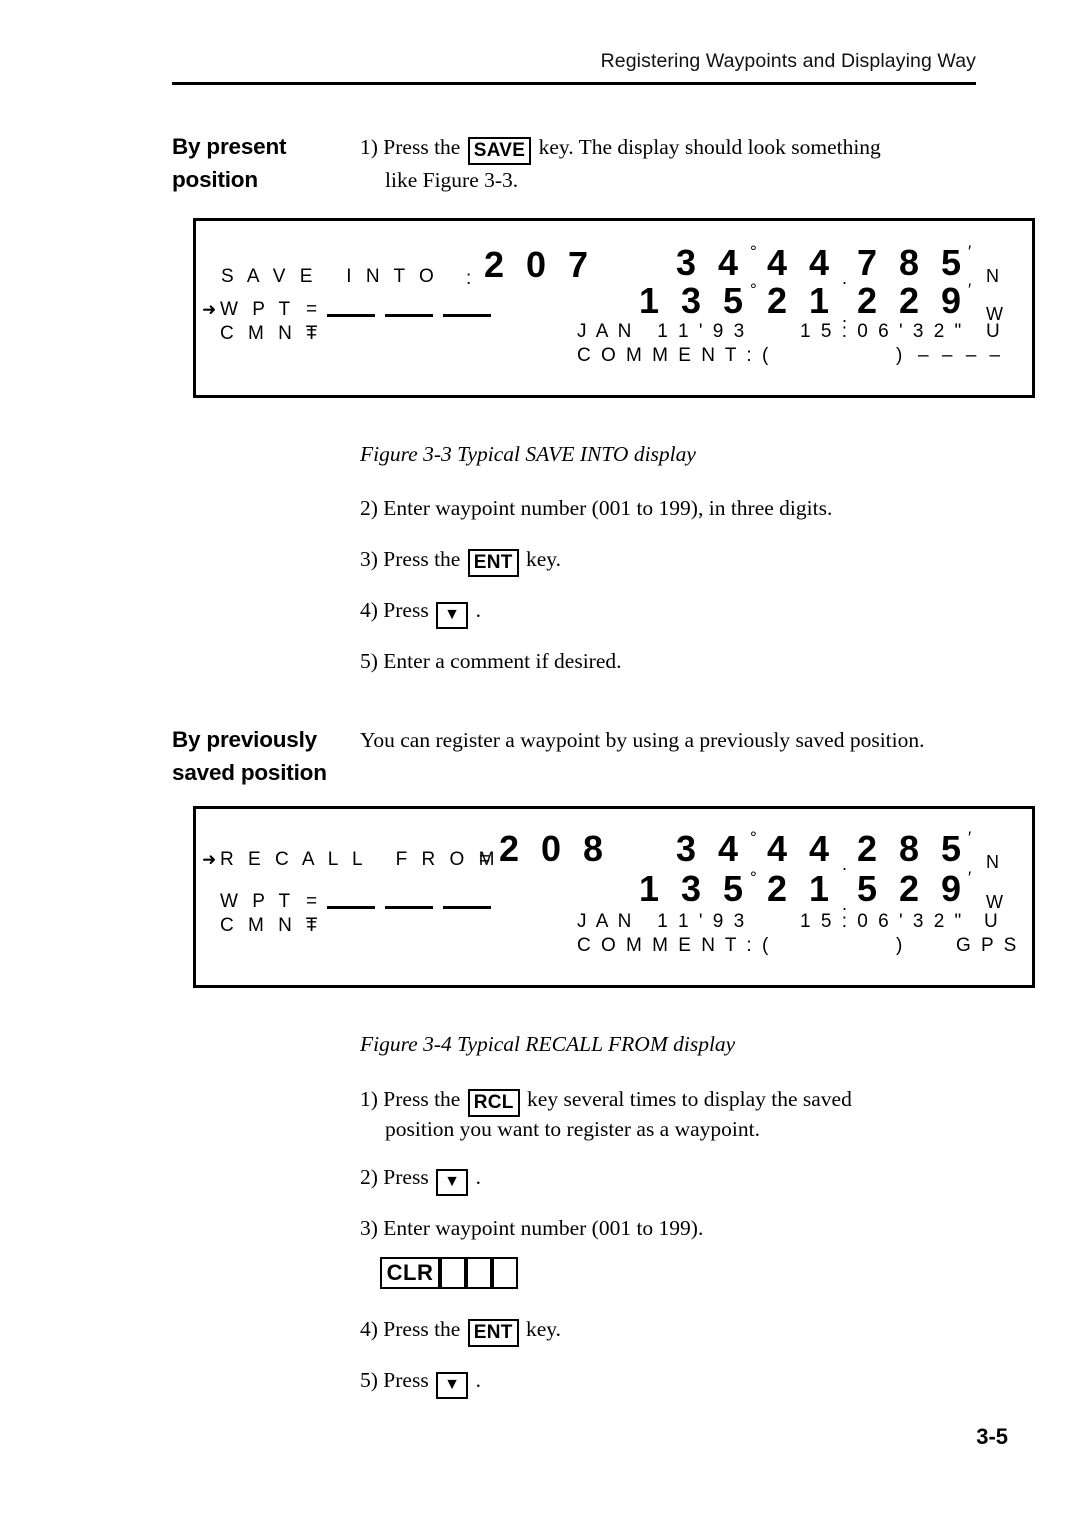  Describe the element at coordinates (369, 1099) in the screenshot. I see `step-number: 1)` at that location.